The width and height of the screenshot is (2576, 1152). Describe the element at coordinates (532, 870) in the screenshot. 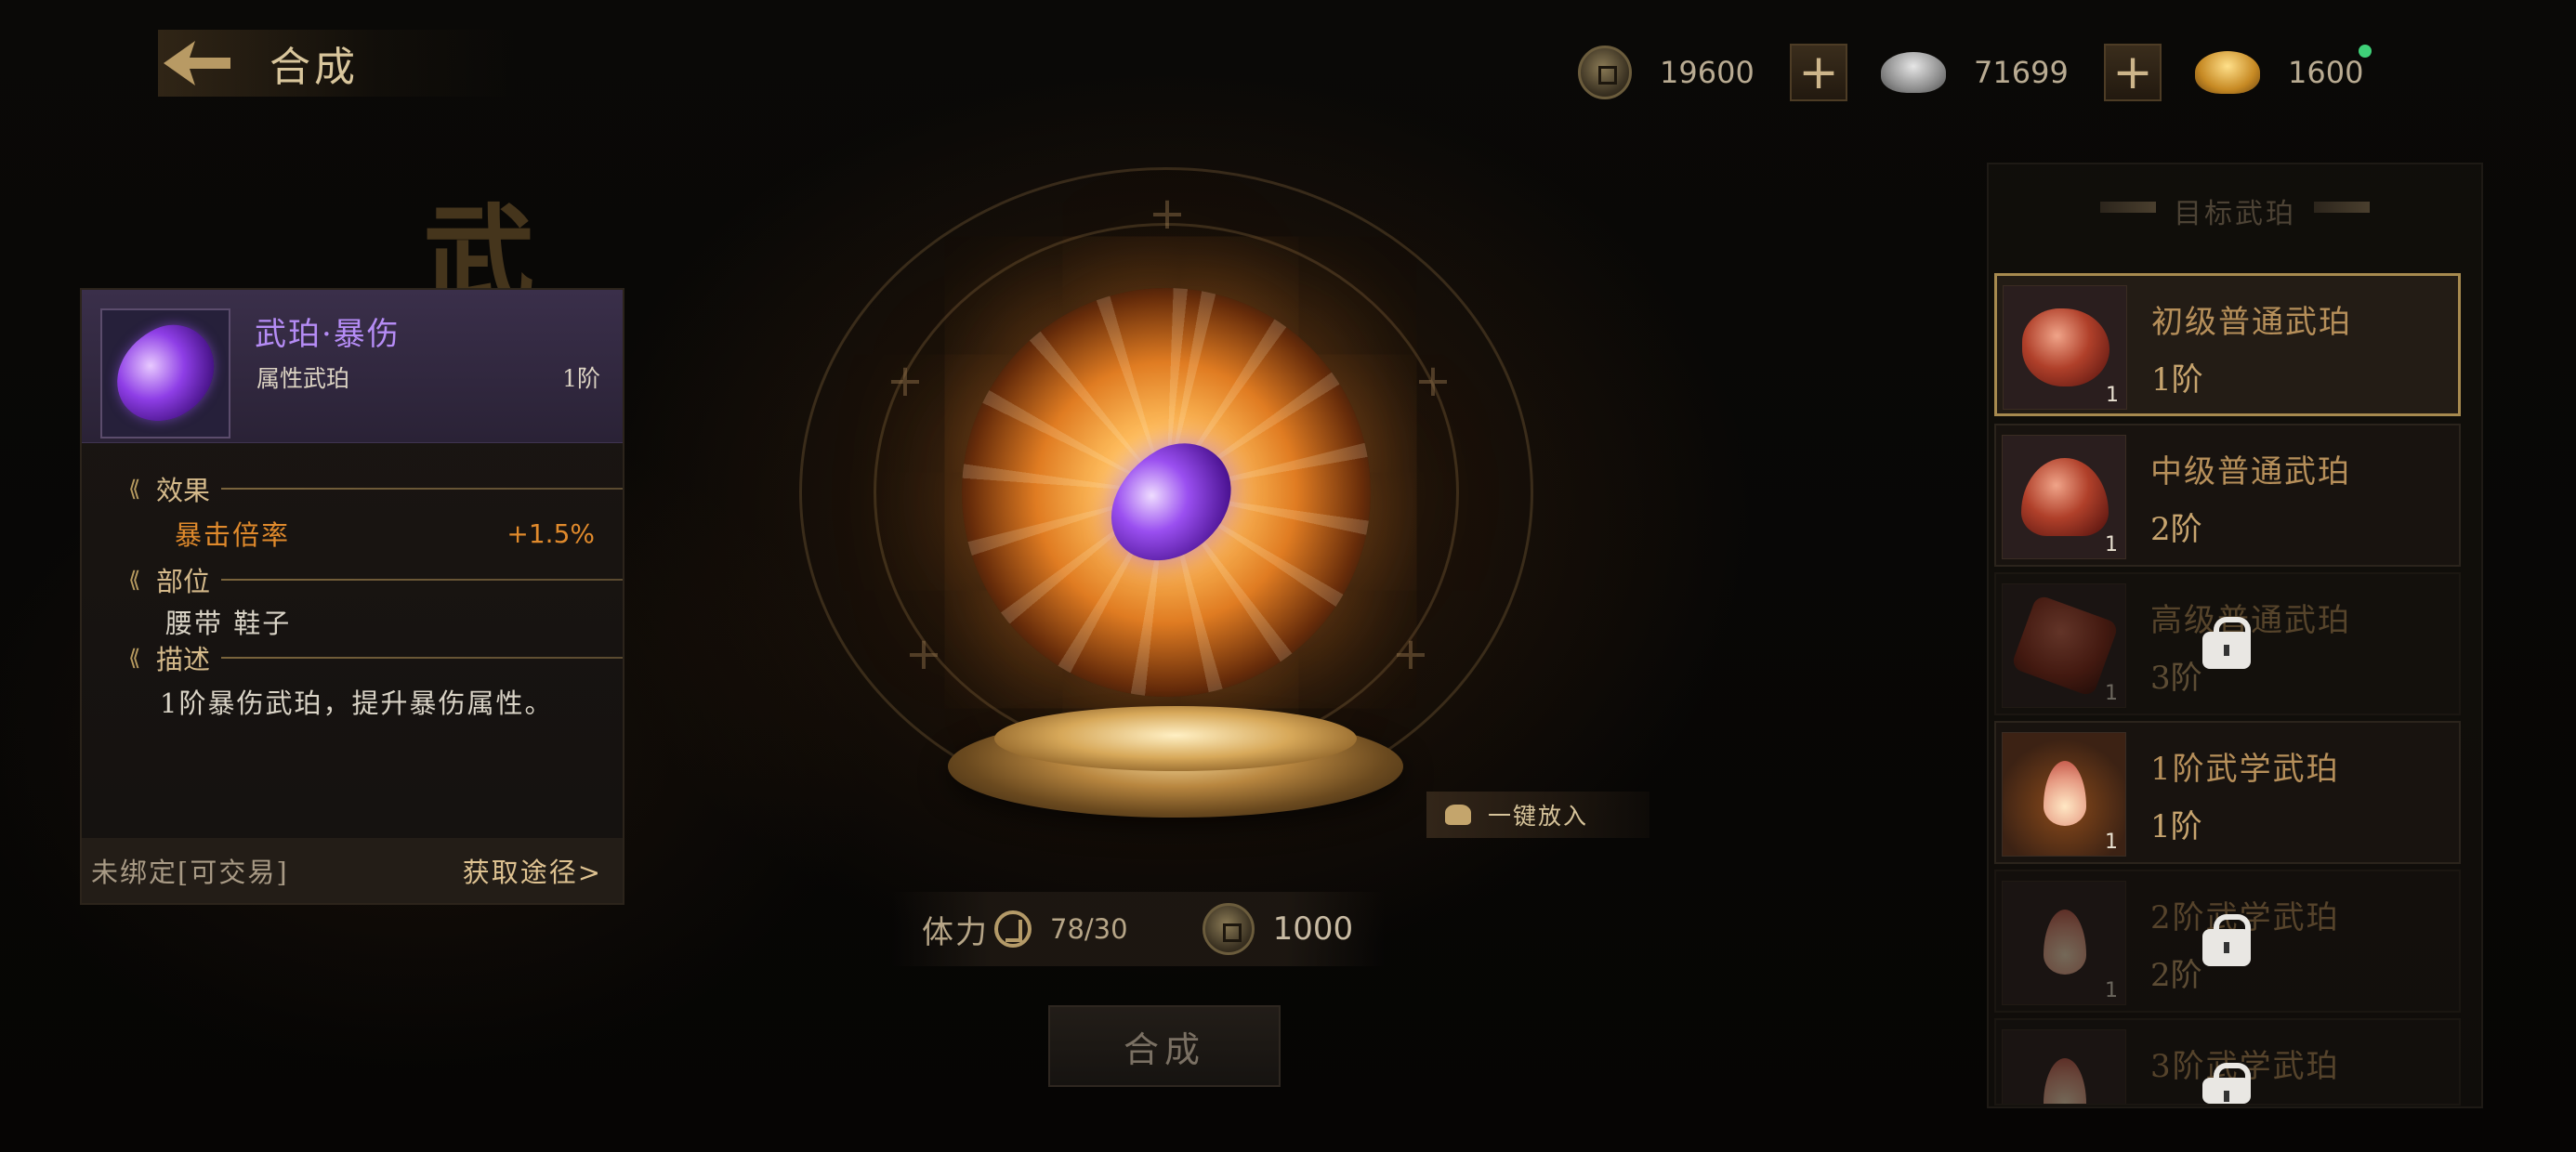

I see `acquire-path-link: 获取途径>` at that location.